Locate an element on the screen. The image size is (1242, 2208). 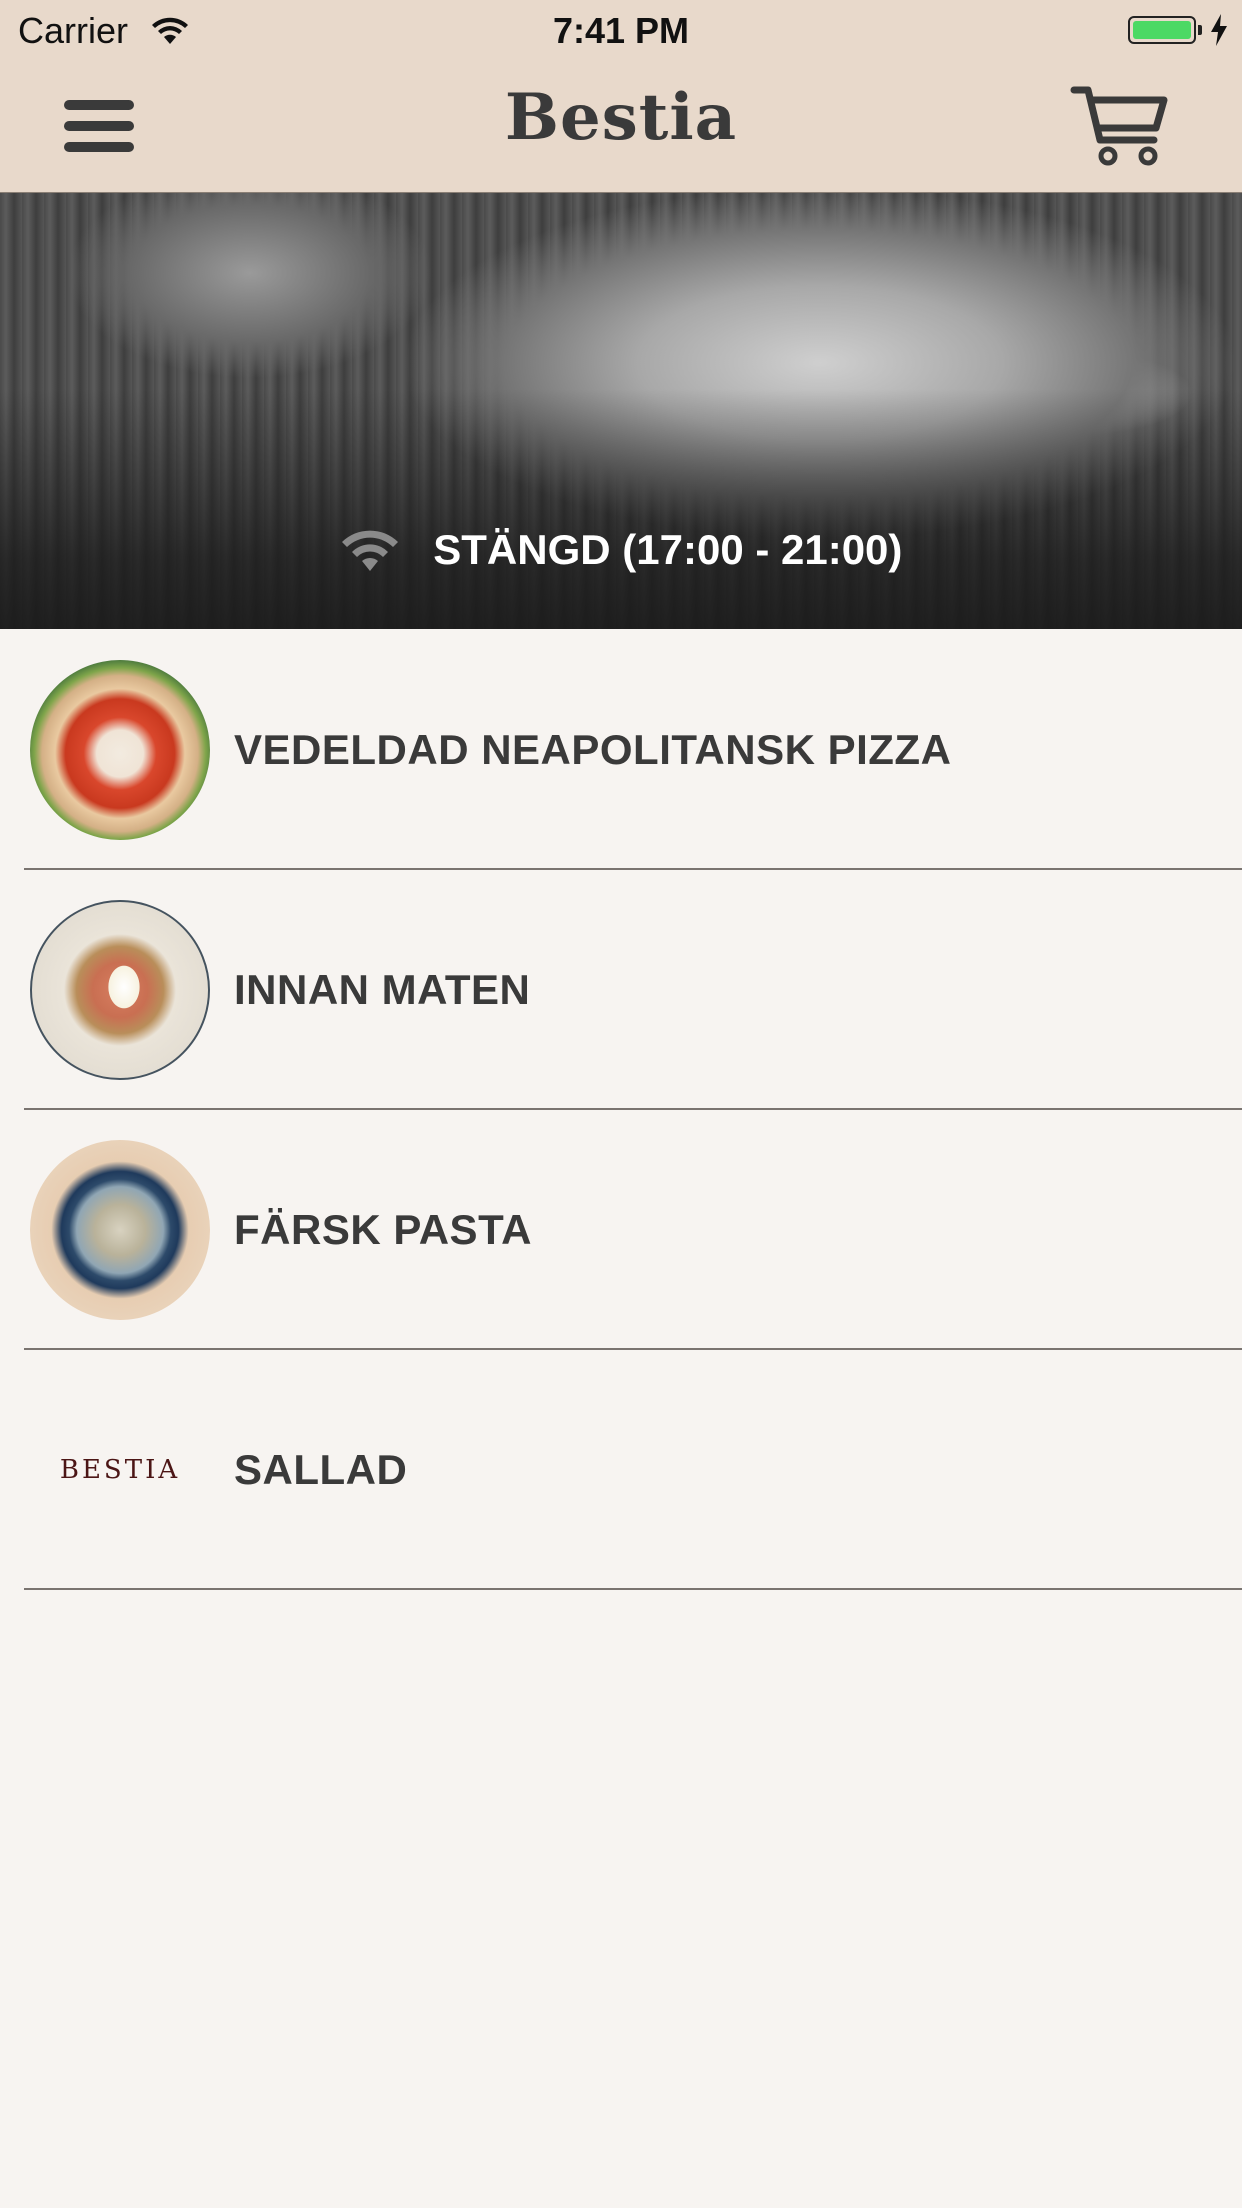
app-title: Bestia is located at coordinates (621, 117).